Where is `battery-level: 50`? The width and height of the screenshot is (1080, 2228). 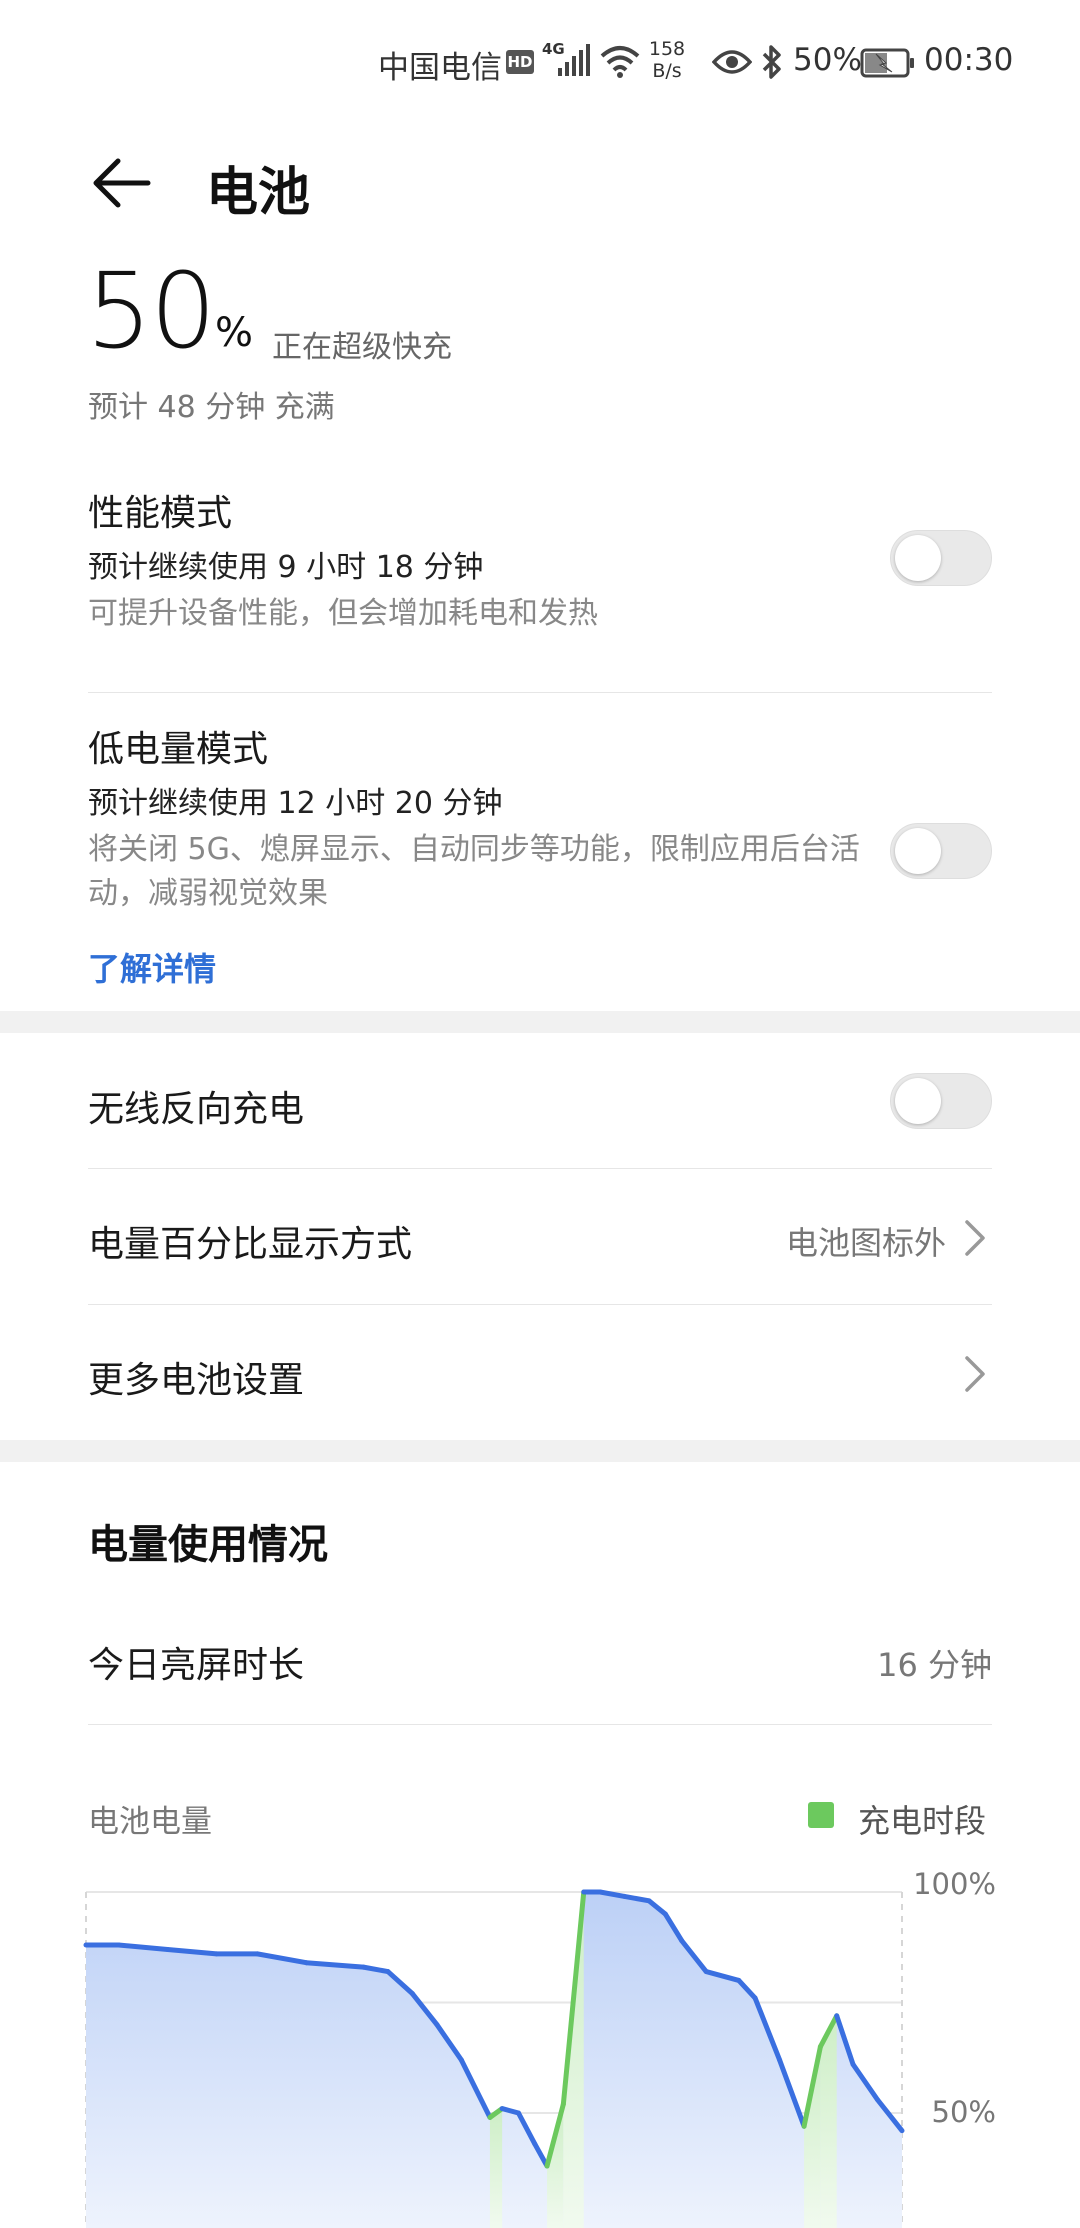
battery-level: 50 is located at coordinates (151, 311).